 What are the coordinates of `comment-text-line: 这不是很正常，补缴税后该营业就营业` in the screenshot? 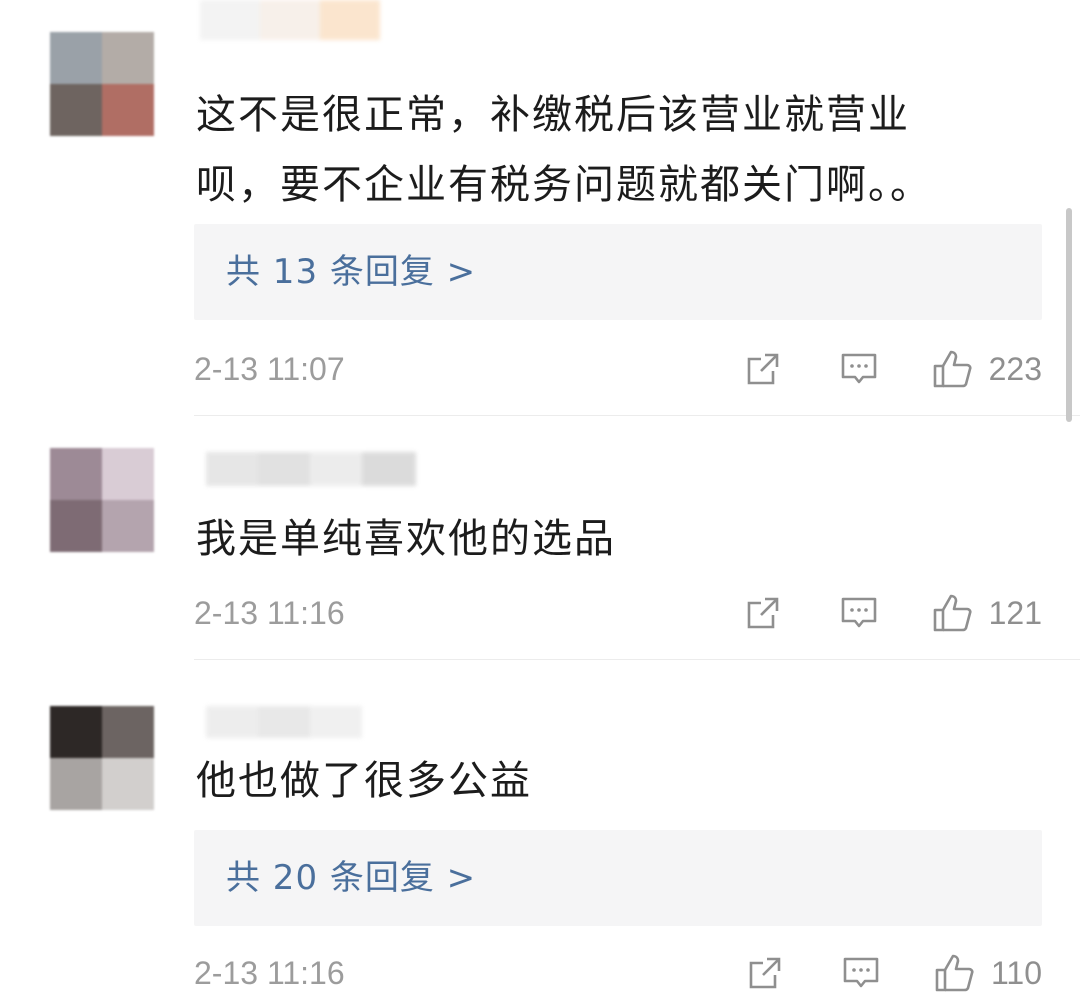 It's located at (553, 115).